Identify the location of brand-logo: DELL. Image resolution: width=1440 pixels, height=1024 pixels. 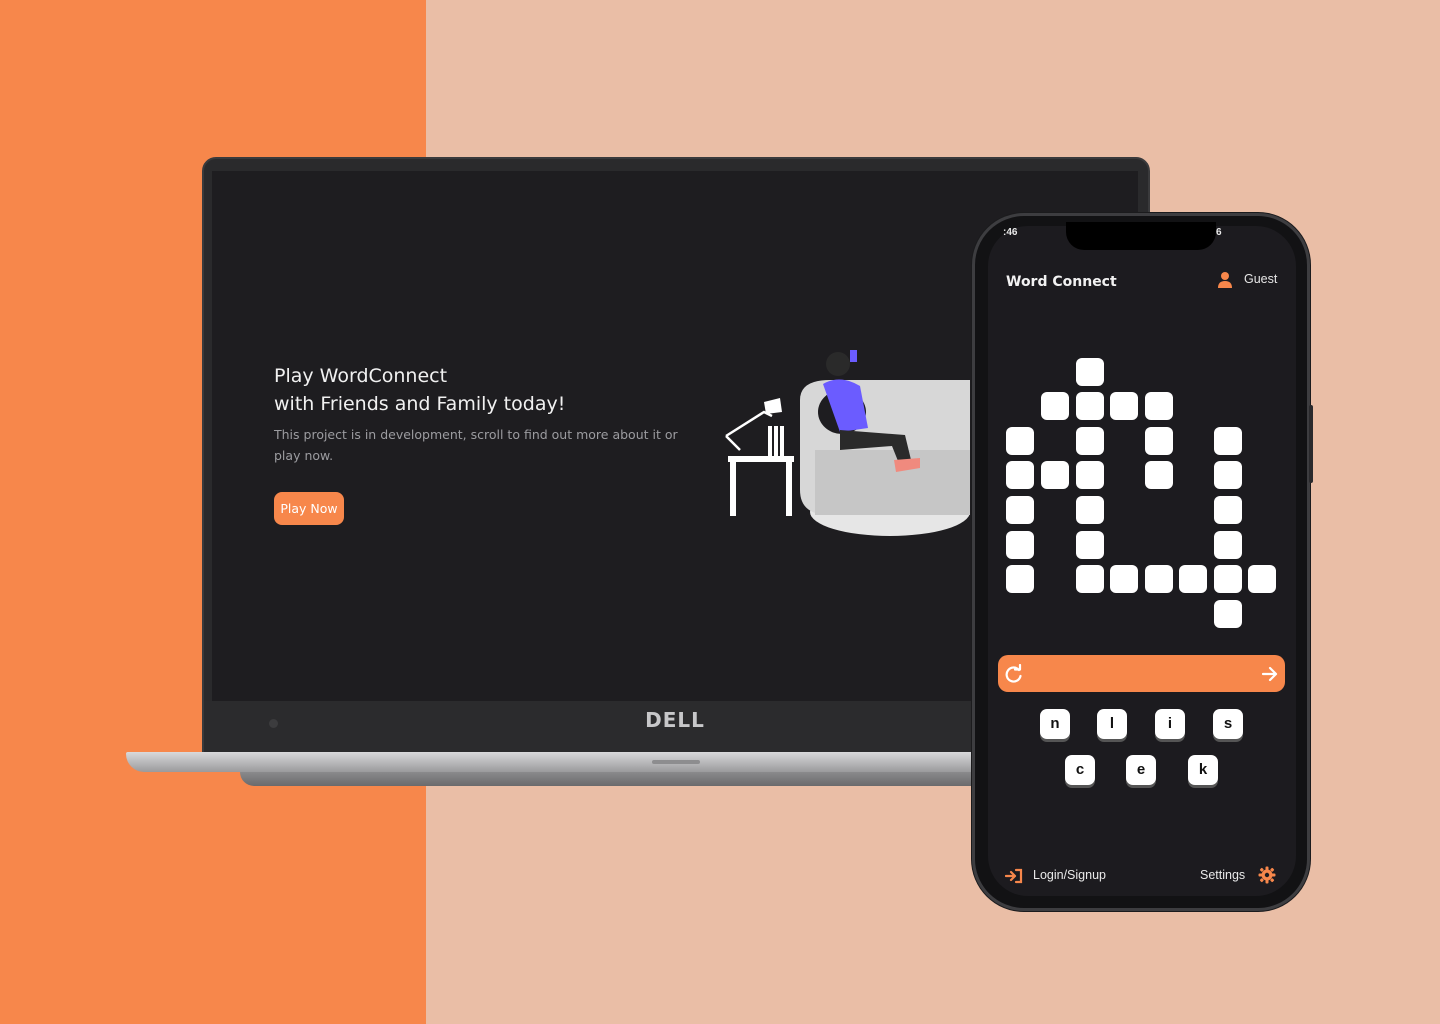
(675, 720).